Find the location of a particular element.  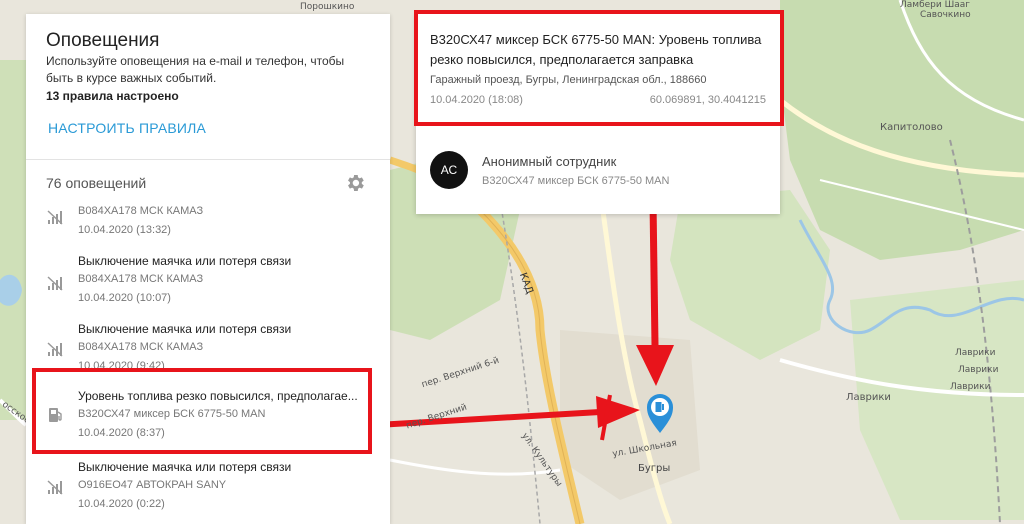

employee-vehicle: В320СХ47 миксер БСК 6775-50 MAN is located at coordinates (576, 181).